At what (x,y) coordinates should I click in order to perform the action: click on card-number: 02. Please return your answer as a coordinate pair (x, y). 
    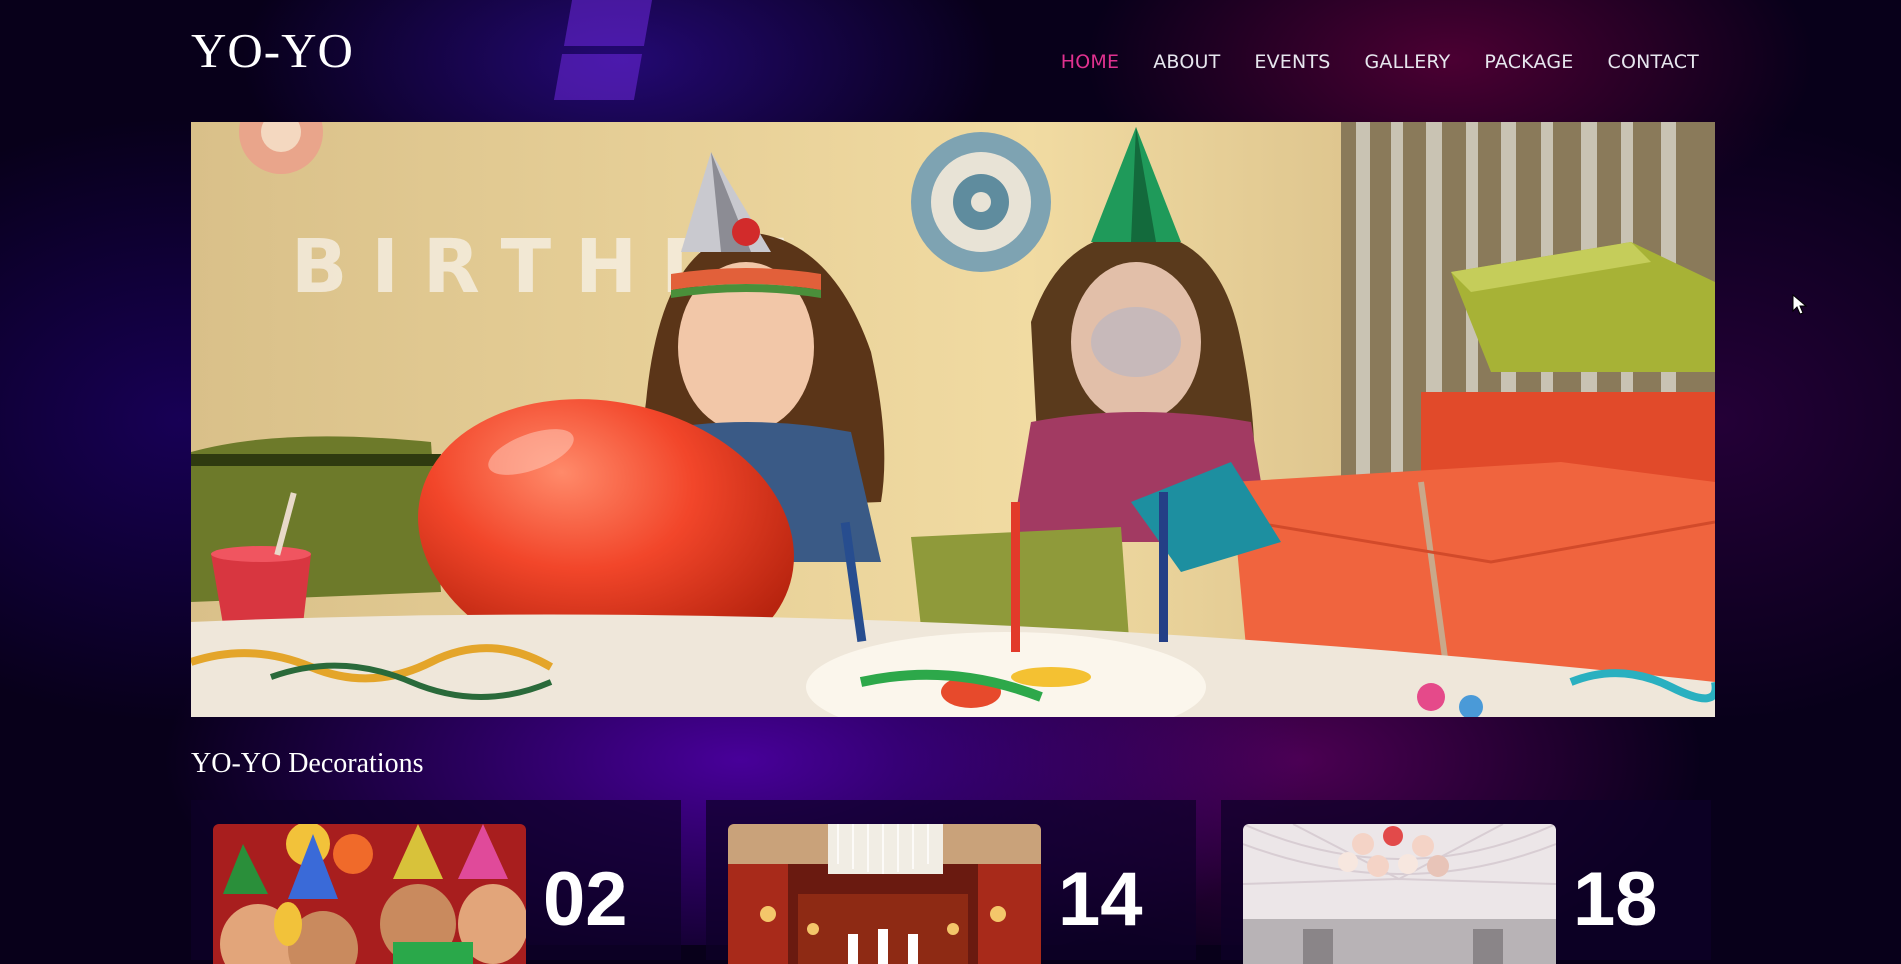
    Looking at the image, I should click on (585, 899).